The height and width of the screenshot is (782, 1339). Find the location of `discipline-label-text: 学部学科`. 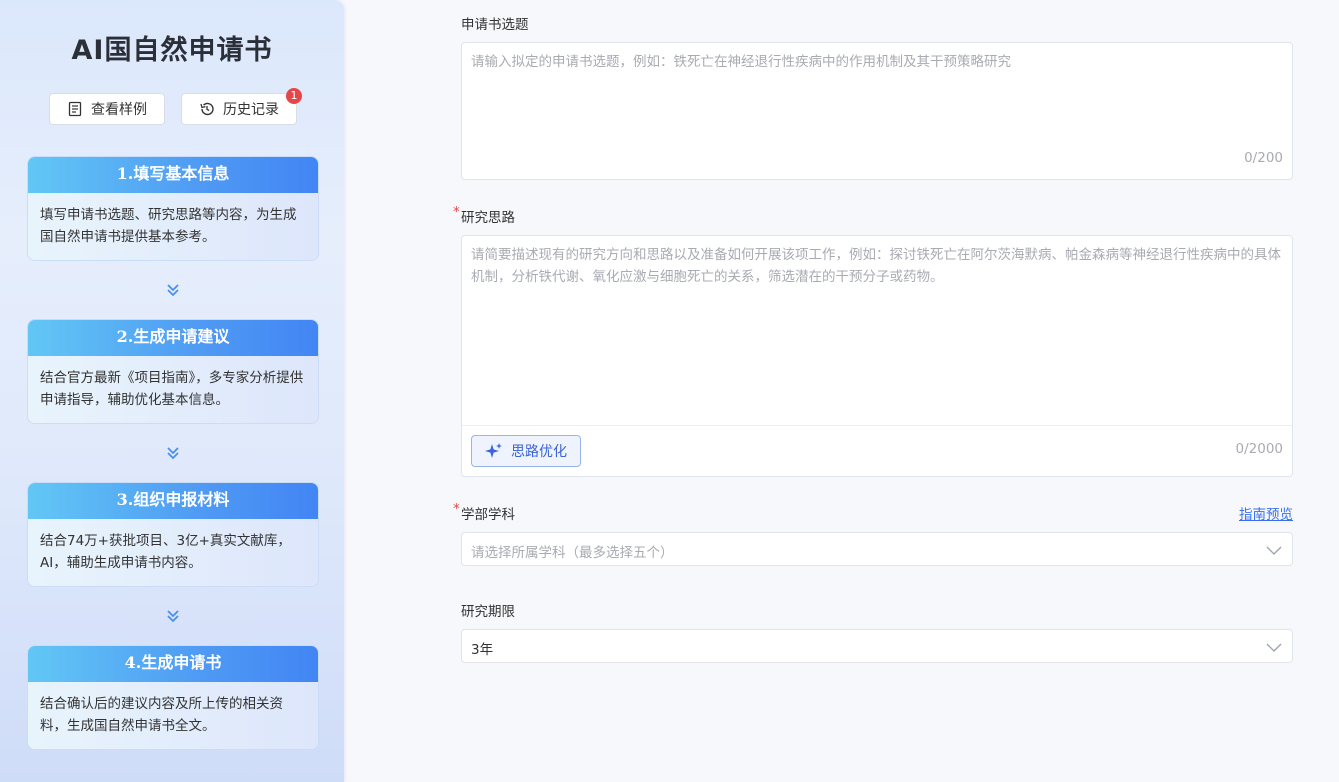

discipline-label-text: 学部学科 is located at coordinates (488, 515).